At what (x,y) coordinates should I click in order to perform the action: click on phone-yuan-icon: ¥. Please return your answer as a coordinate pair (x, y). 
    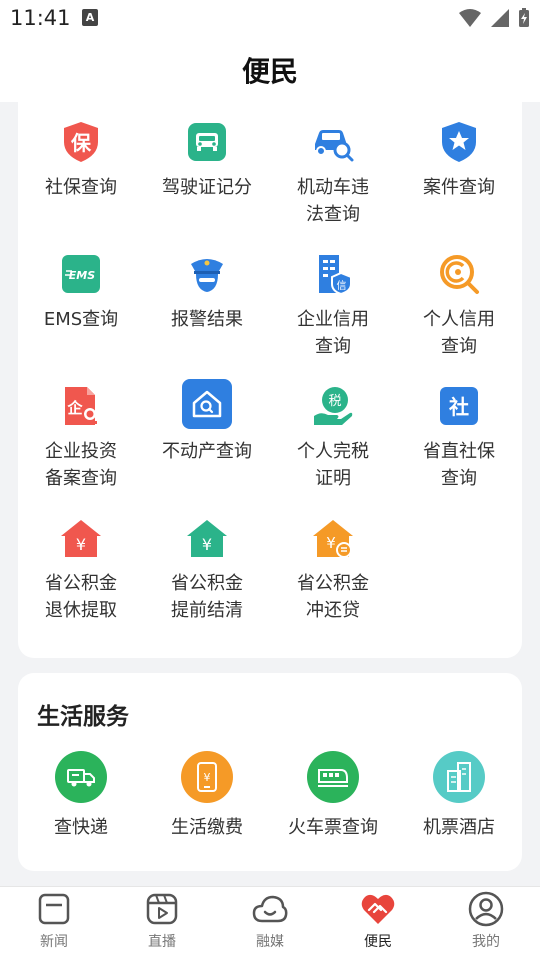
    Looking at the image, I should click on (207, 777).